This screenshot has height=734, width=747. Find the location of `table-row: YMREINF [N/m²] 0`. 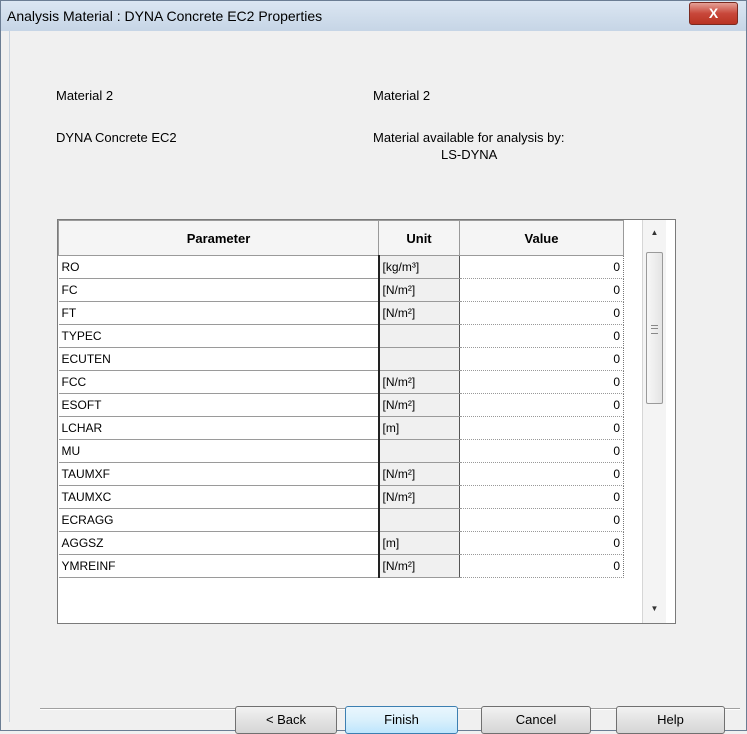

table-row: YMREINF [N/m²] 0 is located at coordinates (341, 566).